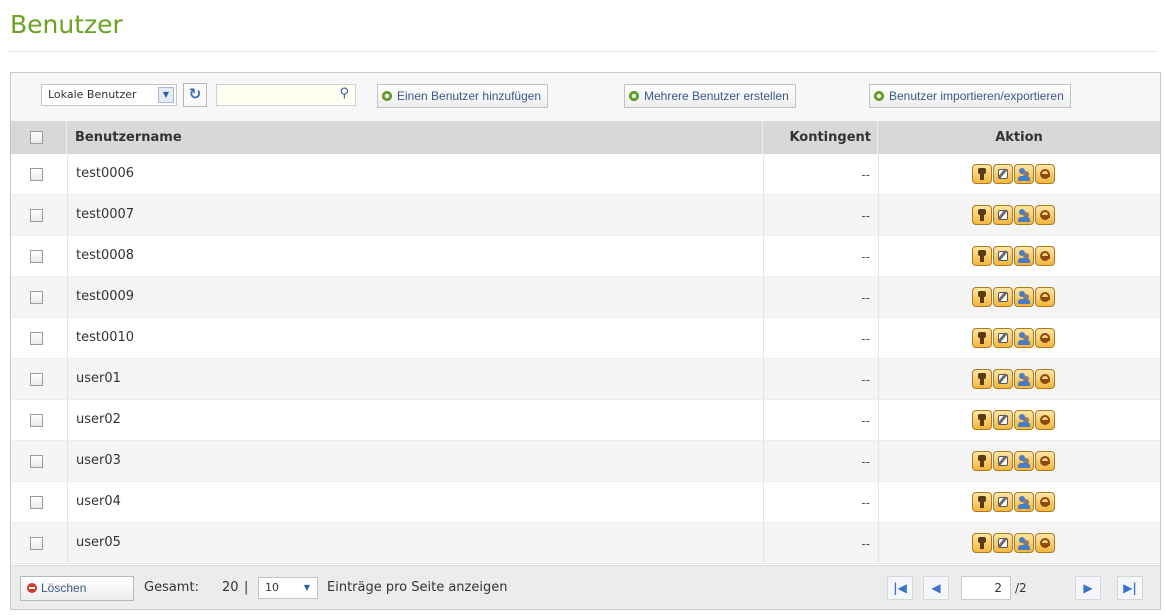 The height and width of the screenshot is (615, 1165). I want to click on username-cell: test0007, so click(415, 215).